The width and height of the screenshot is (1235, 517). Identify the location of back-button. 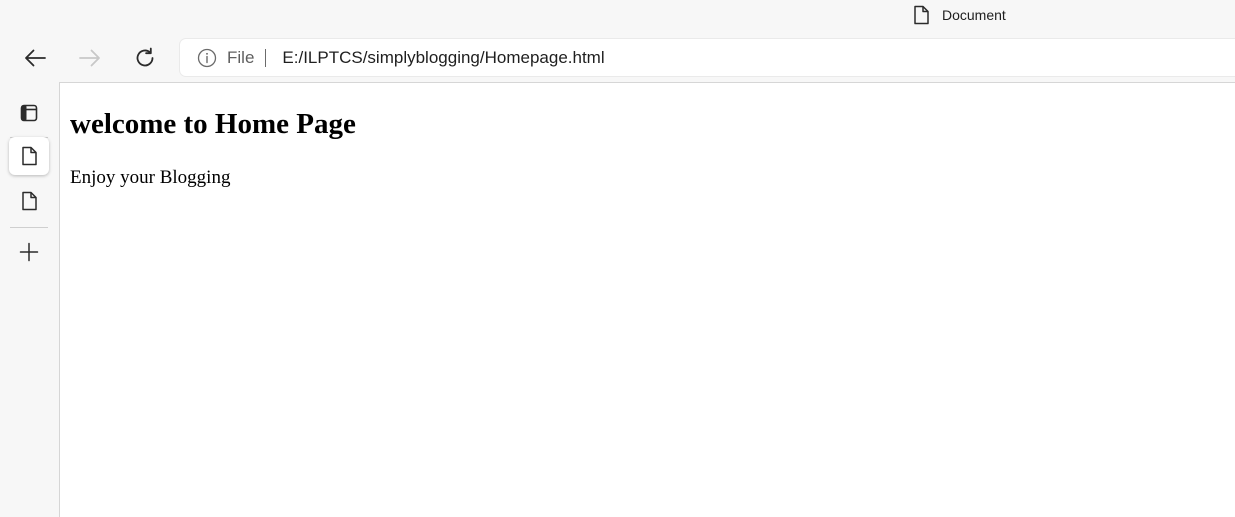
(35, 58).